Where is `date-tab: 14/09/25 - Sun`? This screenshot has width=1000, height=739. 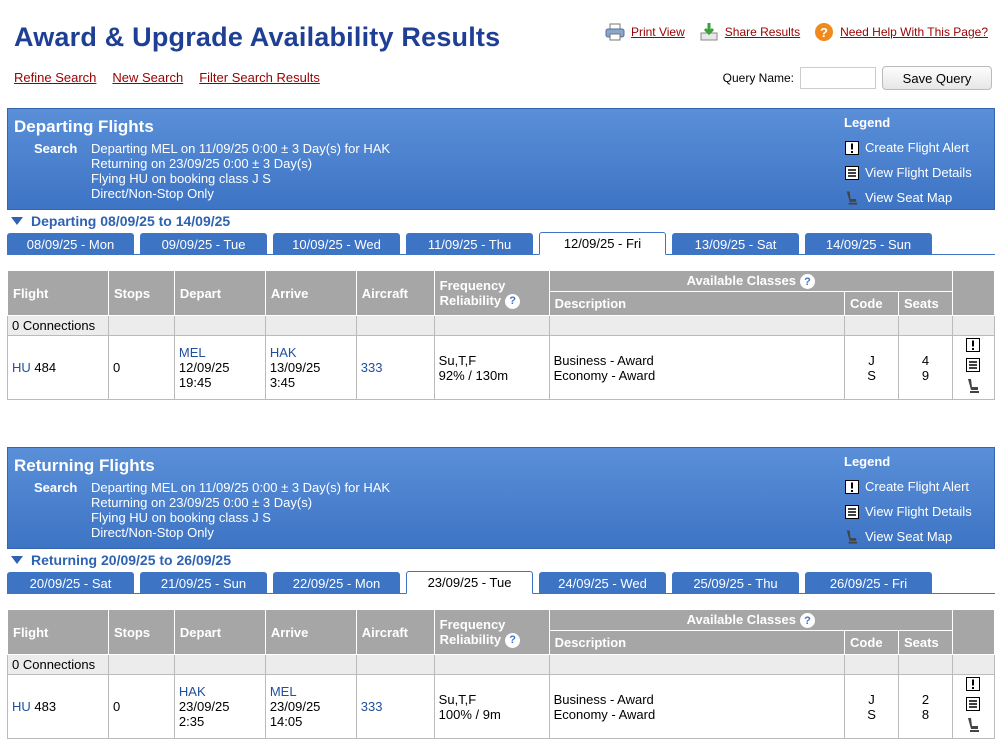
date-tab: 14/09/25 - Sun is located at coordinates (868, 244).